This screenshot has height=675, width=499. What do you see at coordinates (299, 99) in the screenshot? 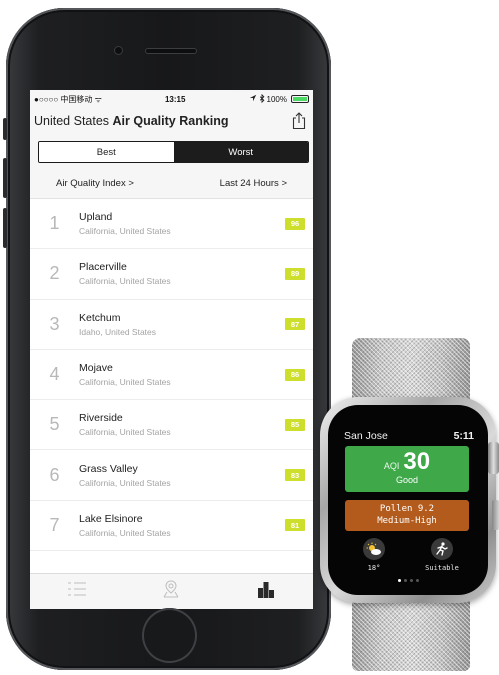
I see `battery-icon` at bounding box center [299, 99].